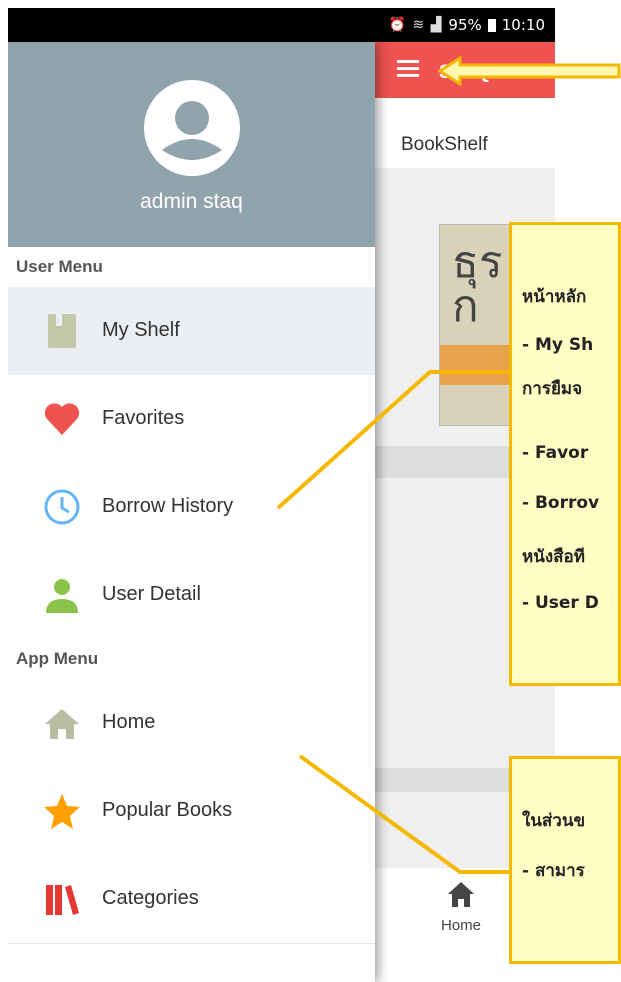 This screenshot has height=982, width=621. What do you see at coordinates (281, 25) in the screenshot?
I see `status-bar: ⏰ ≋ ▟ 95% 10:10` at bounding box center [281, 25].